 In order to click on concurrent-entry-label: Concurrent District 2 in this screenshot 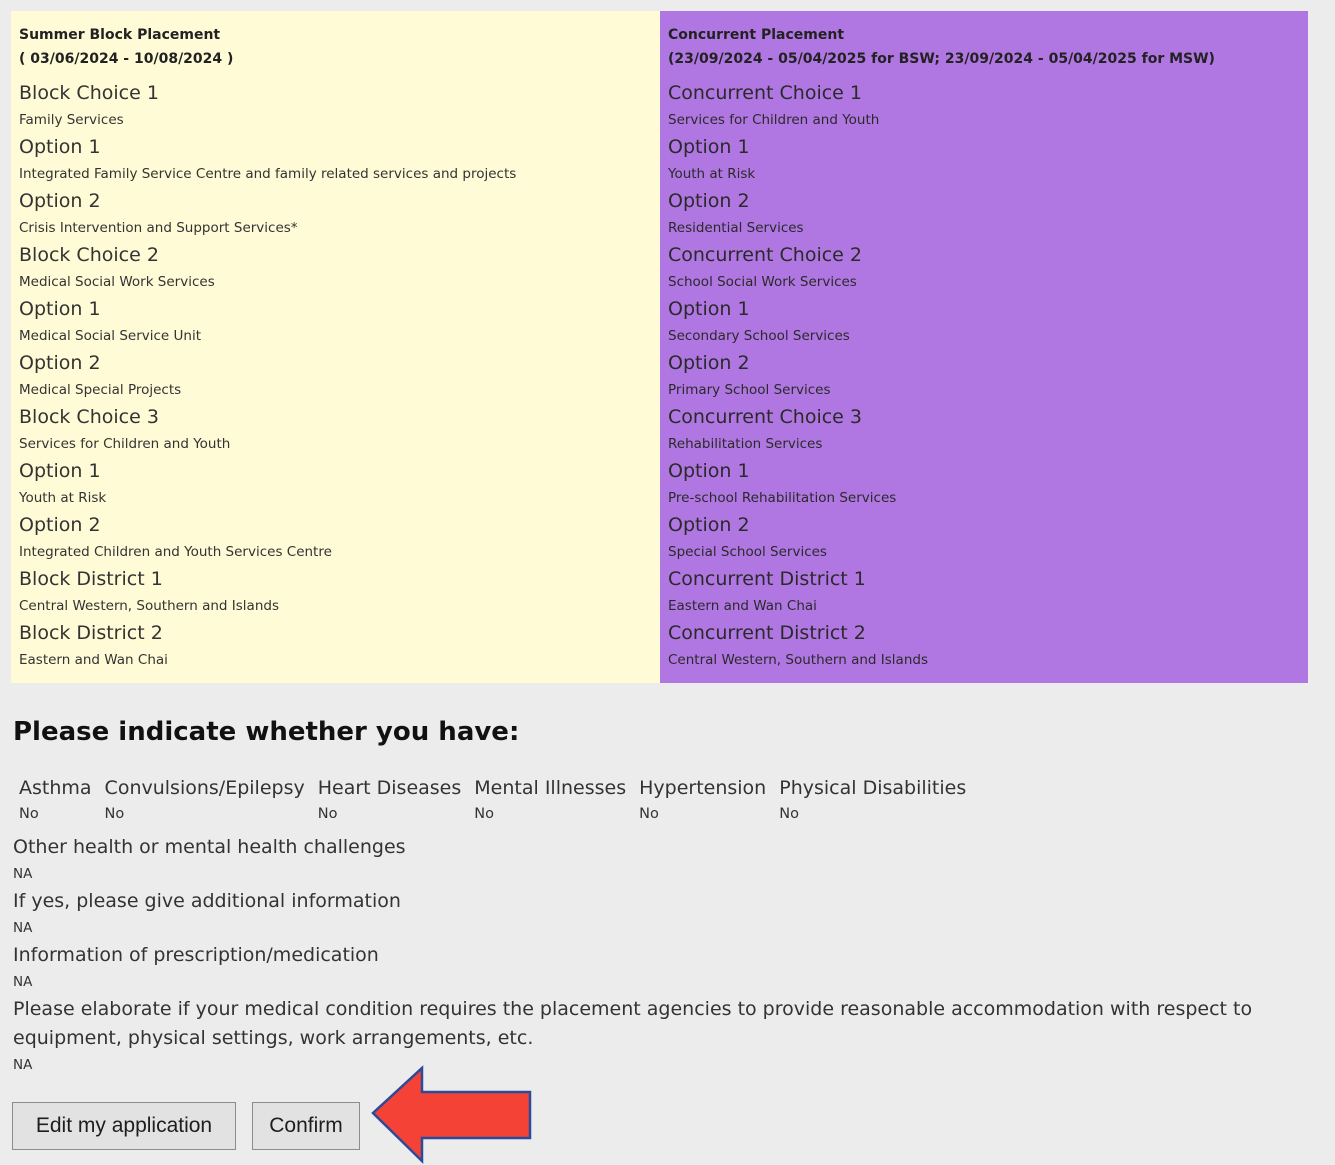, I will do `click(767, 633)`.